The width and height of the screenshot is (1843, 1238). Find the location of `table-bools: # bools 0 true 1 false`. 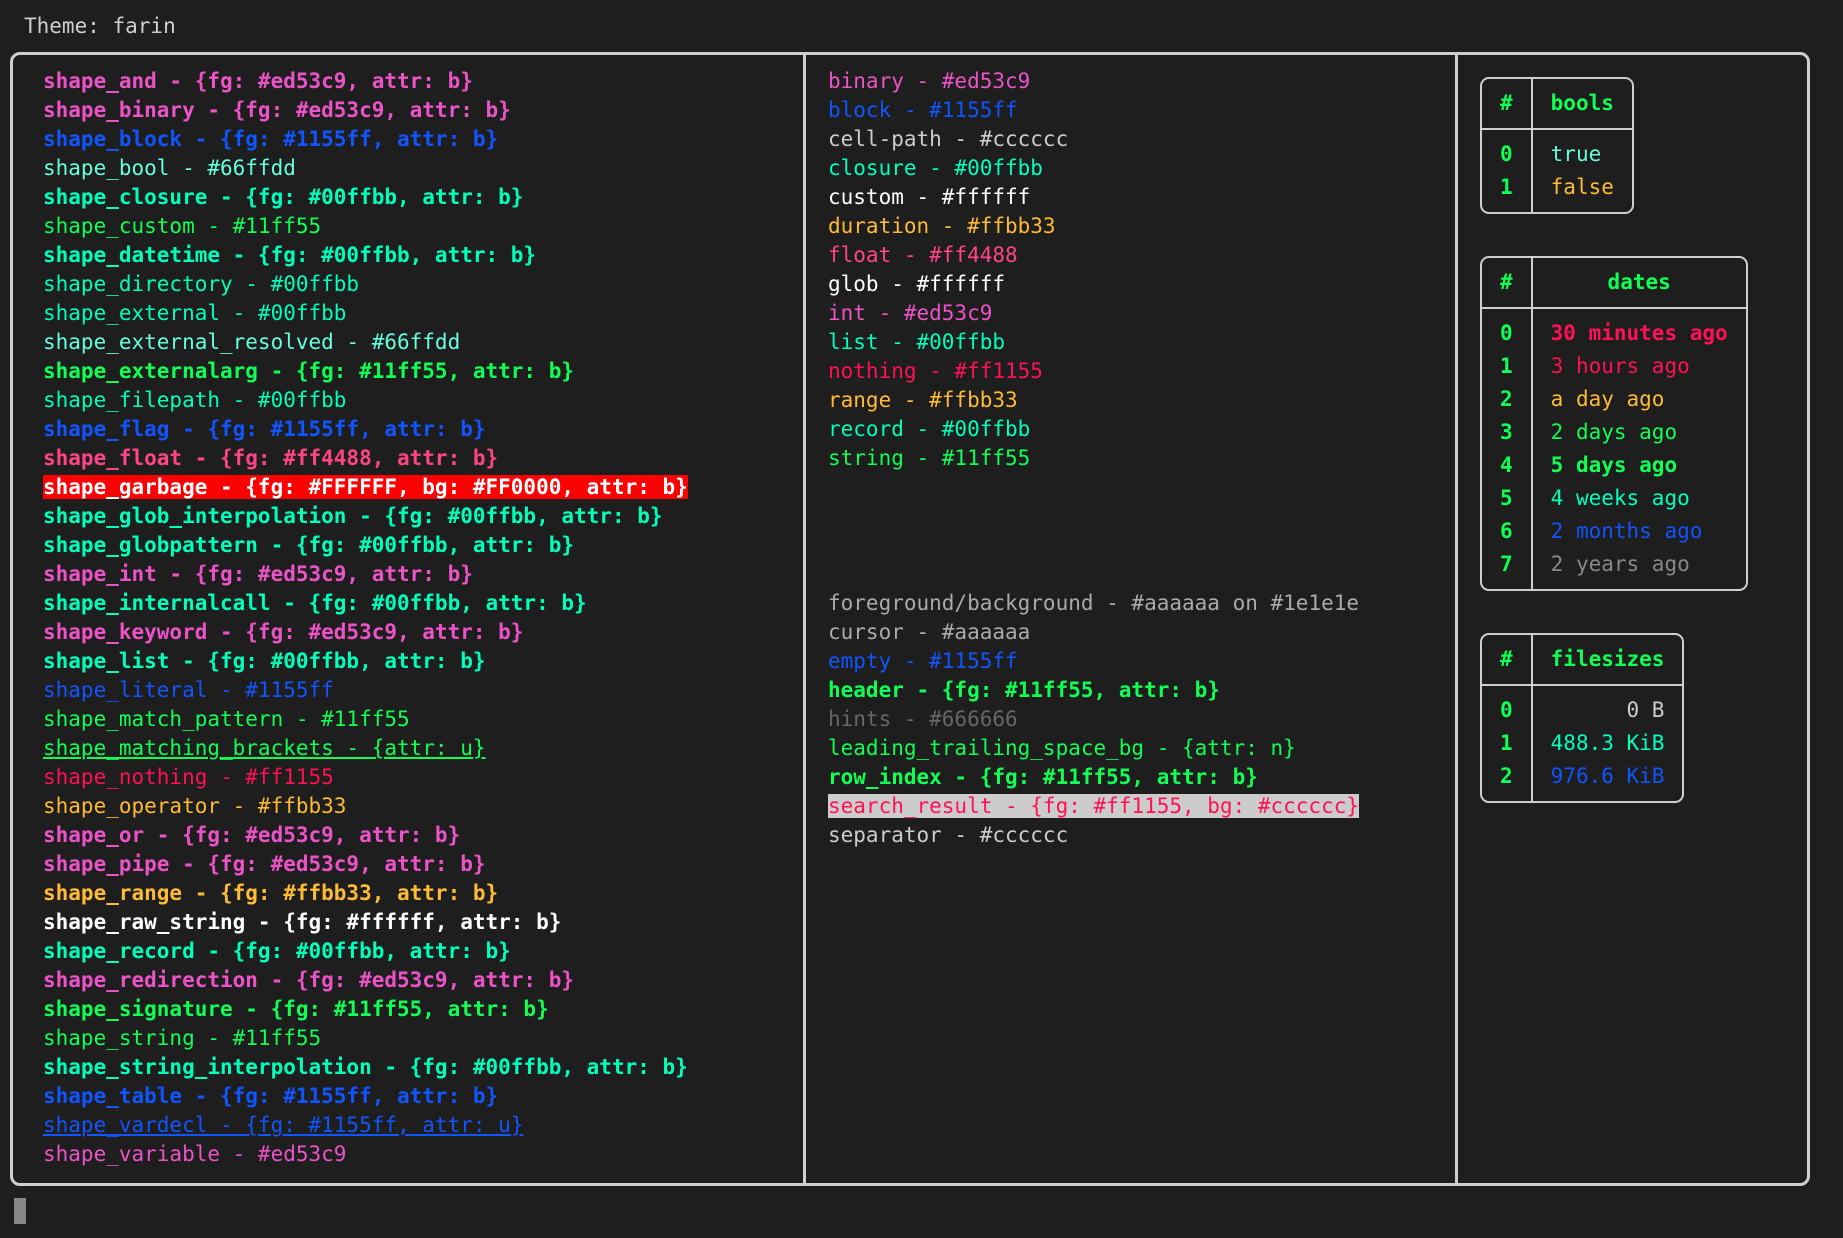

table-bools: # bools 0 true 1 false is located at coordinates (1557, 145).